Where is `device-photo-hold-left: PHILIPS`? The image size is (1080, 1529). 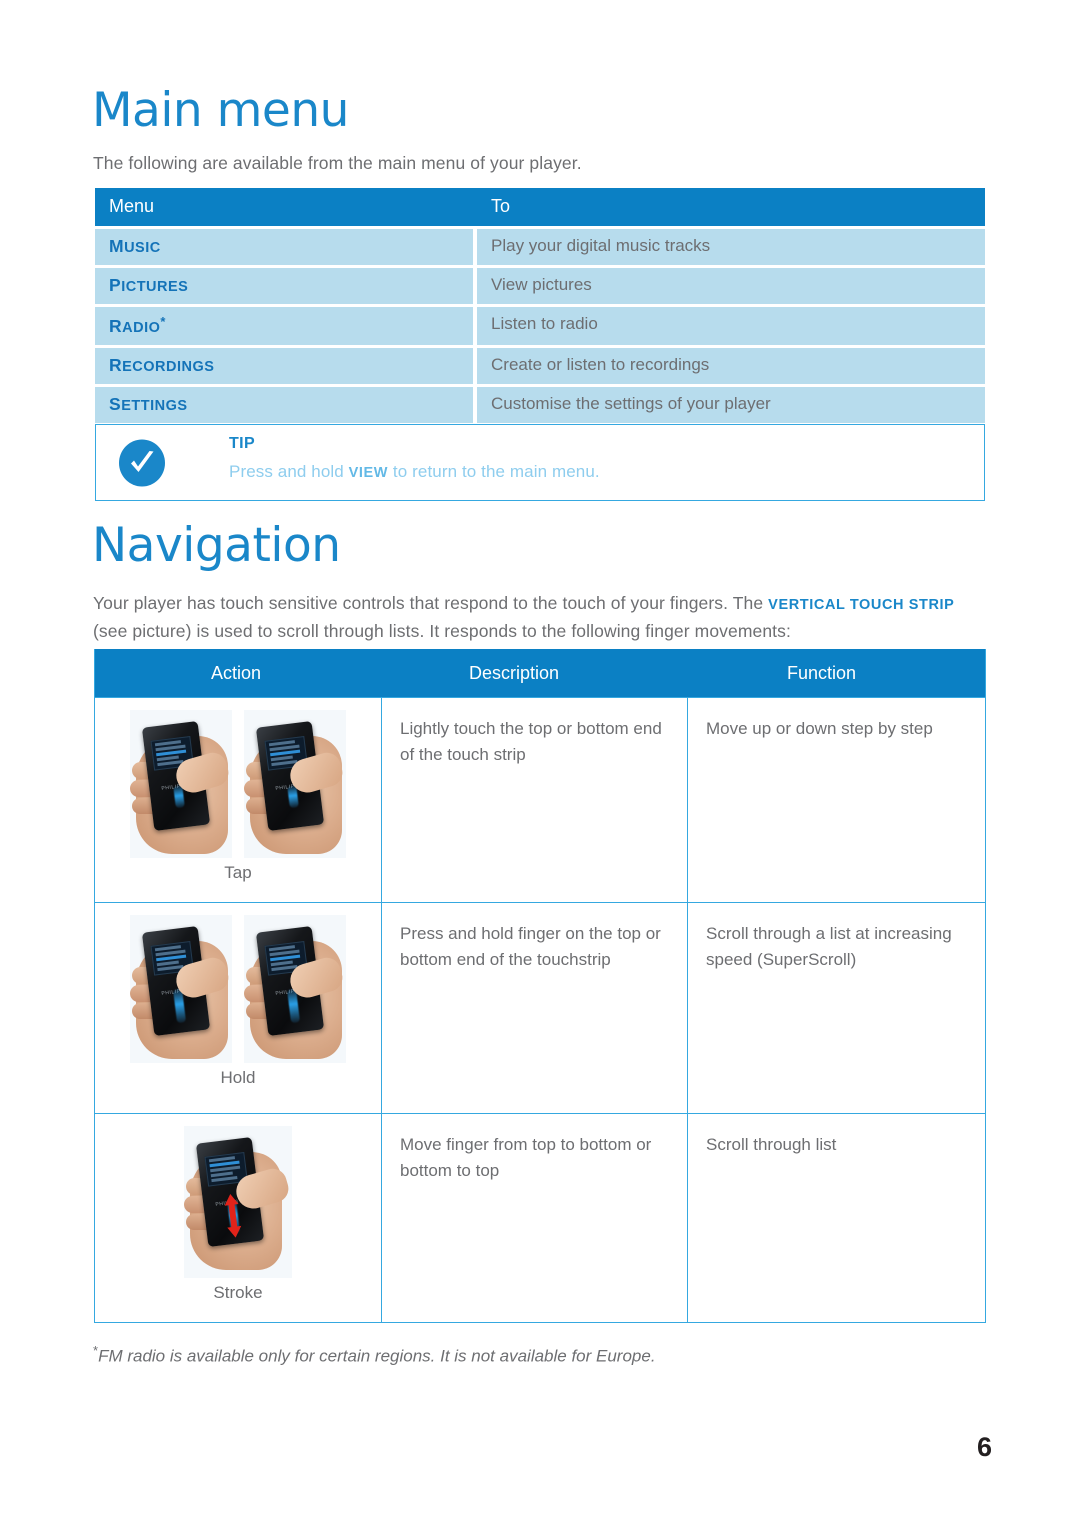 device-photo-hold-left: PHILIPS is located at coordinates (181, 989).